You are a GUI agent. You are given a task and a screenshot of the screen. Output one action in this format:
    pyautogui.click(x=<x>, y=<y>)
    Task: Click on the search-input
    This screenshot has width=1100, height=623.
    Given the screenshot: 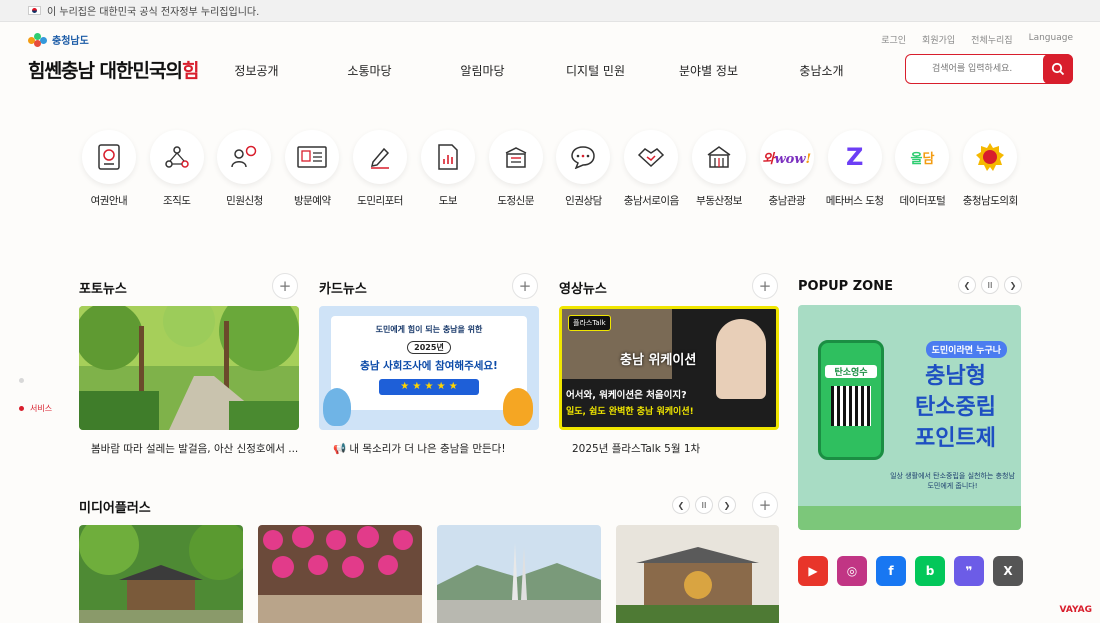 What is the action you would take?
    pyautogui.click(x=973, y=69)
    